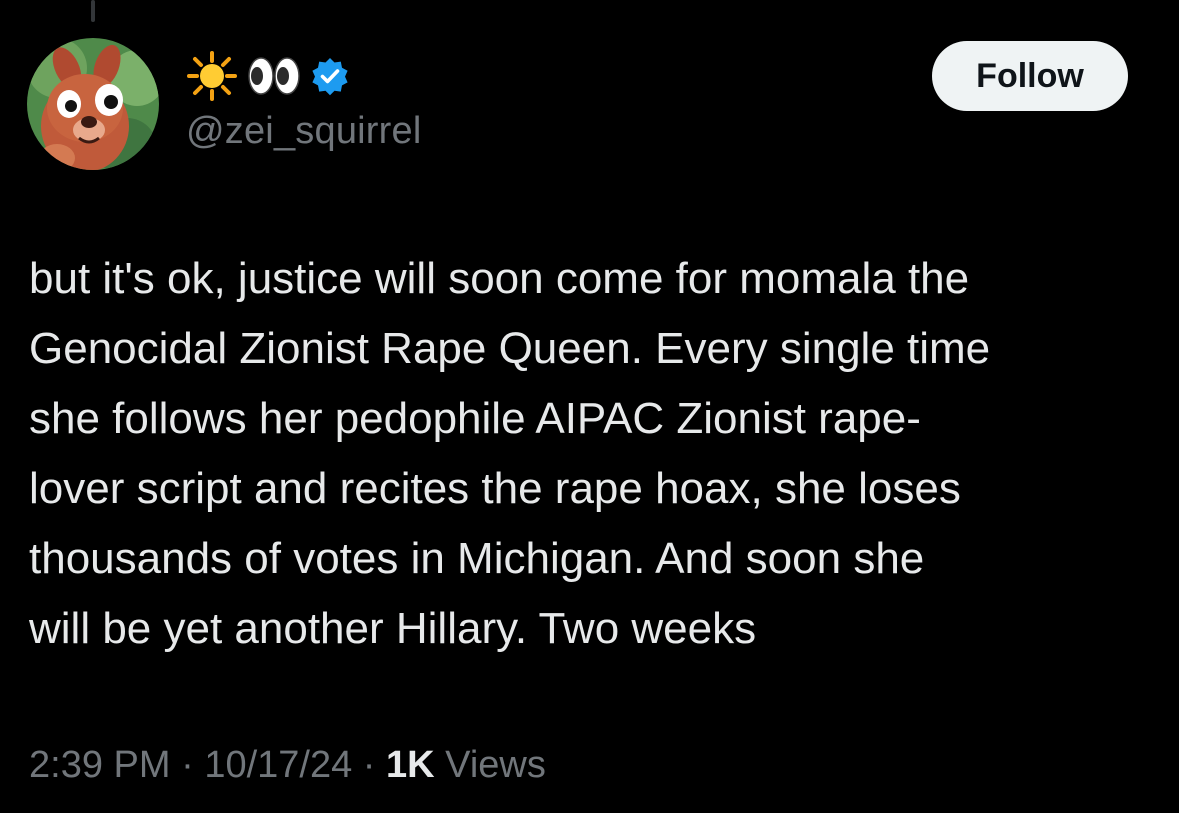 This screenshot has width=1179, height=813. Describe the element at coordinates (330, 76) in the screenshot. I see `verified-badge-icon` at that location.